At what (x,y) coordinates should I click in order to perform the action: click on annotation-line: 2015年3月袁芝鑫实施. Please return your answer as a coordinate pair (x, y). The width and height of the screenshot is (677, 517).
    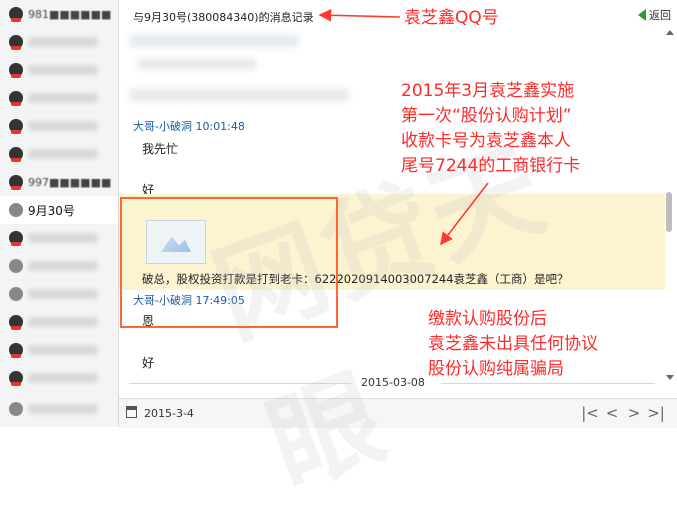
    Looking at the image, I should click on (488, 91).